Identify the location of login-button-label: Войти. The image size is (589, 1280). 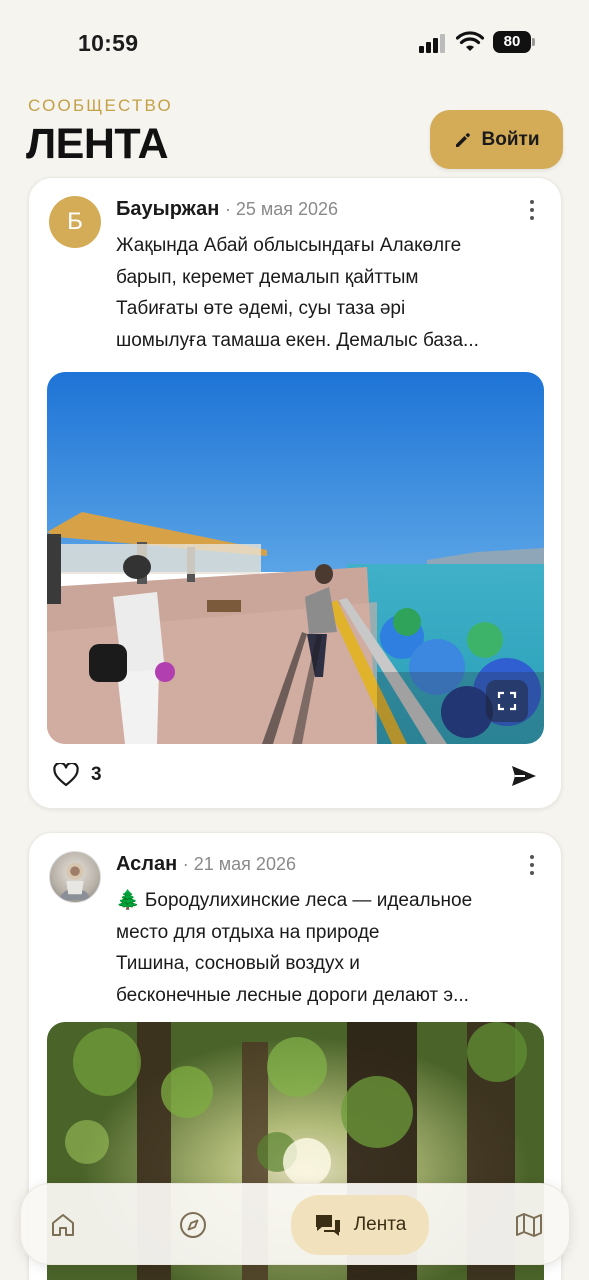
(510, 139).